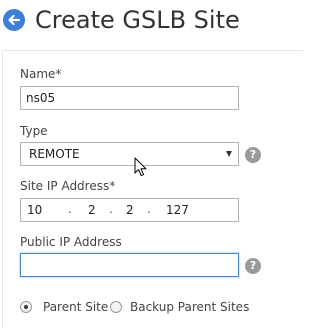 Image resolution: width=320 pixels, height=328 pixels. Describe the element at coordinates (116, 307) in the screenshot. I see `backup-parent-sites-radio` at that location.